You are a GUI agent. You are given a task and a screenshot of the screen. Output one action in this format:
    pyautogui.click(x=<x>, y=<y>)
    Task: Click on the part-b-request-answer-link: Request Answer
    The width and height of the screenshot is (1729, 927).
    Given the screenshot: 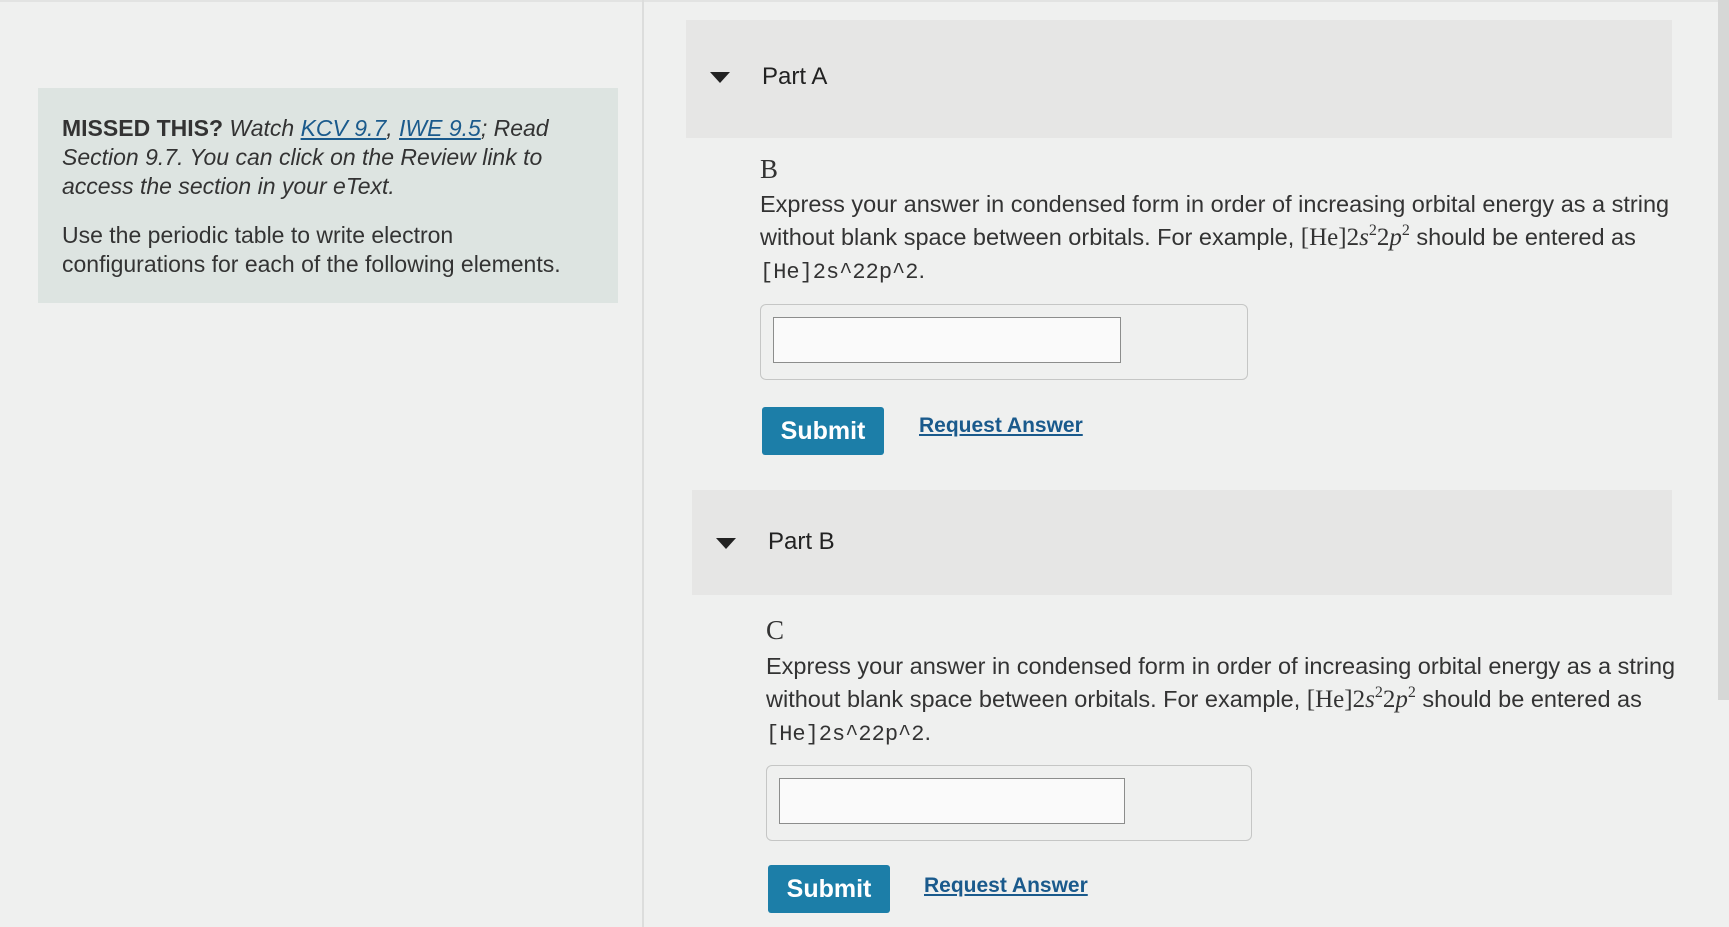 What is the action you would take?
    pyautogui.click(x=1006, y=886)
    